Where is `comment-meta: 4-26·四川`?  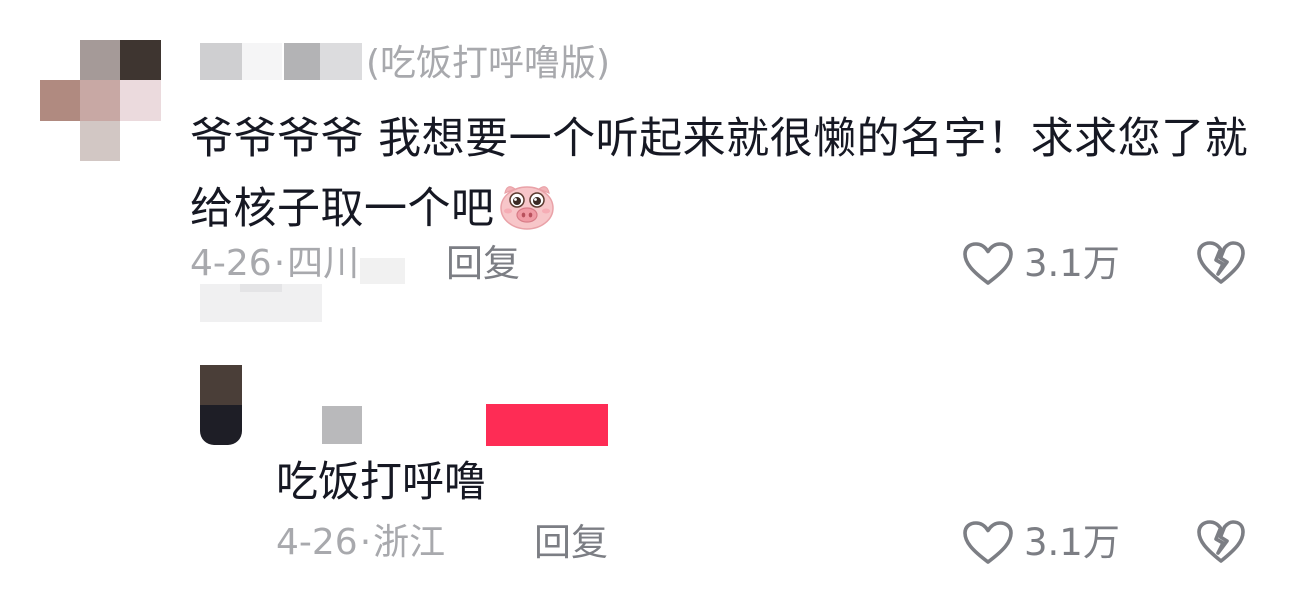 comment-meta: 4-26·四川 is located at coordinates (274, 264).